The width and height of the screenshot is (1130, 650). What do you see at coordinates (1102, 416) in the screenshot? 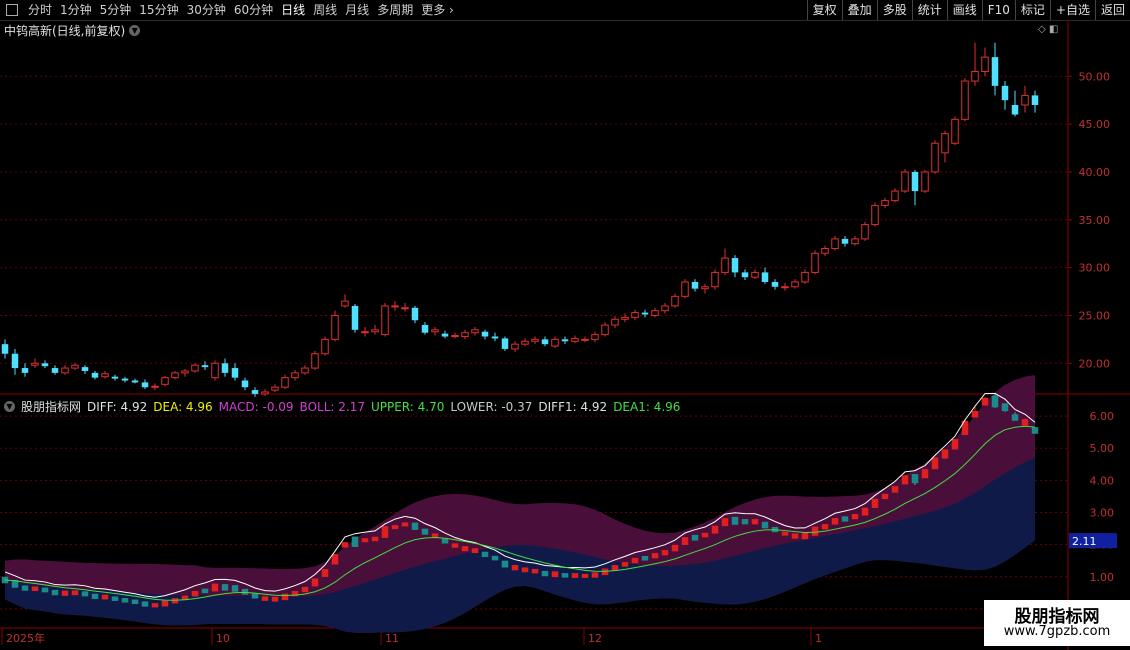
I see `indicator-tick-label: 6.00` at bounding box center [1102, 416].